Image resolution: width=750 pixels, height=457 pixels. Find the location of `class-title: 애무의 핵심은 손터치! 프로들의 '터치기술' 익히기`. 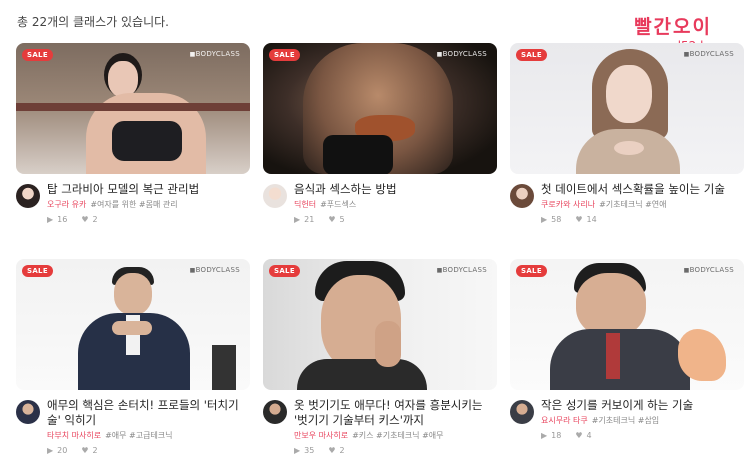

class-title: 애무의 핵심은 손터치! 프로들의 '터치기술' 익히기 is located at coordinates (148, 413).